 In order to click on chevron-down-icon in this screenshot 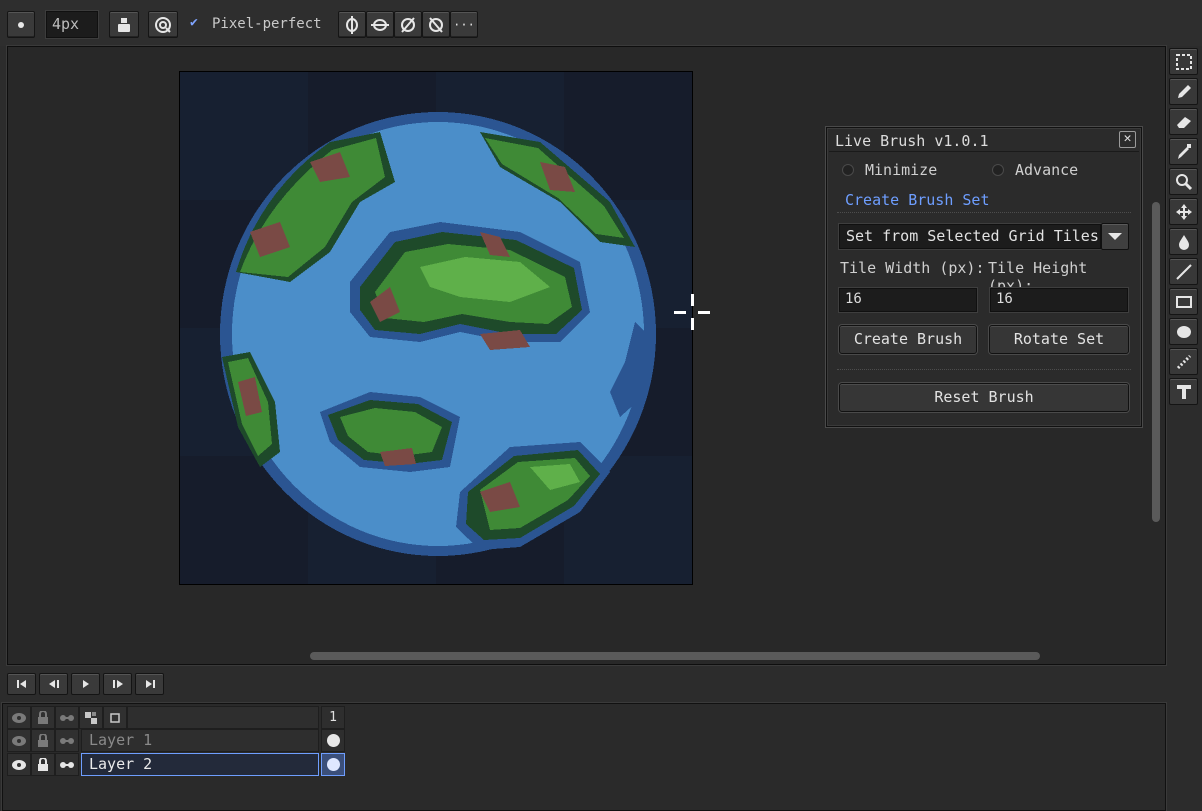, I will do `click(1115, 236)`.